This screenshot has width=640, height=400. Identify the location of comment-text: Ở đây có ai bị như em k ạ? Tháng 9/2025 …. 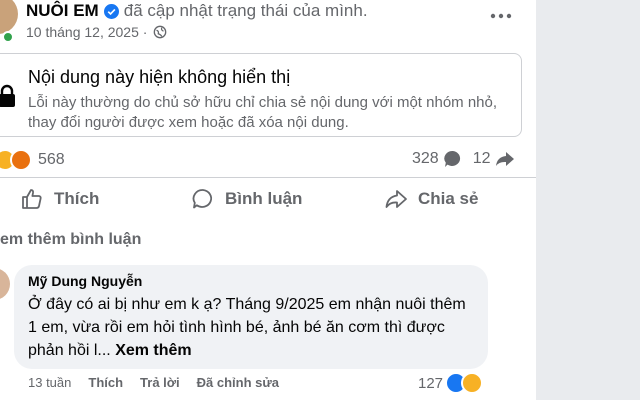
(253, 327).